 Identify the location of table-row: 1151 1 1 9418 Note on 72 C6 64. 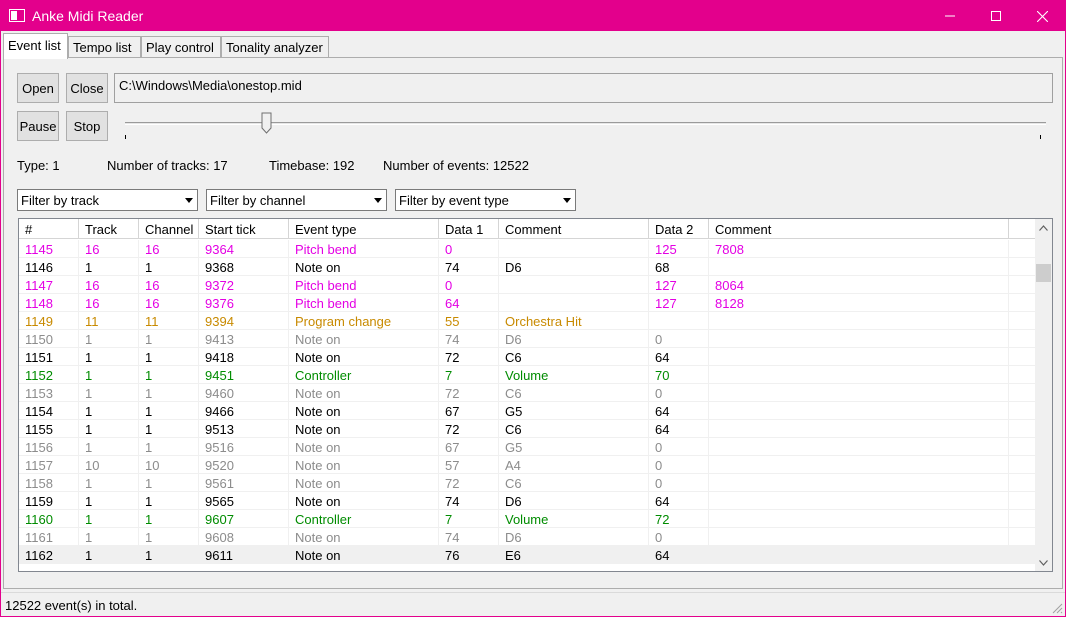
(527, 357).